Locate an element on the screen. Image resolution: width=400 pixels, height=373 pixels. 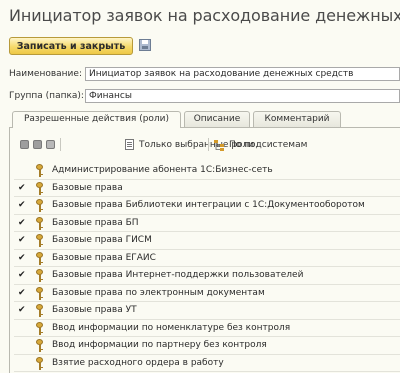
tab-allowed-actions: Разрешенные действия (роли) is located at coordinates (96, 119).